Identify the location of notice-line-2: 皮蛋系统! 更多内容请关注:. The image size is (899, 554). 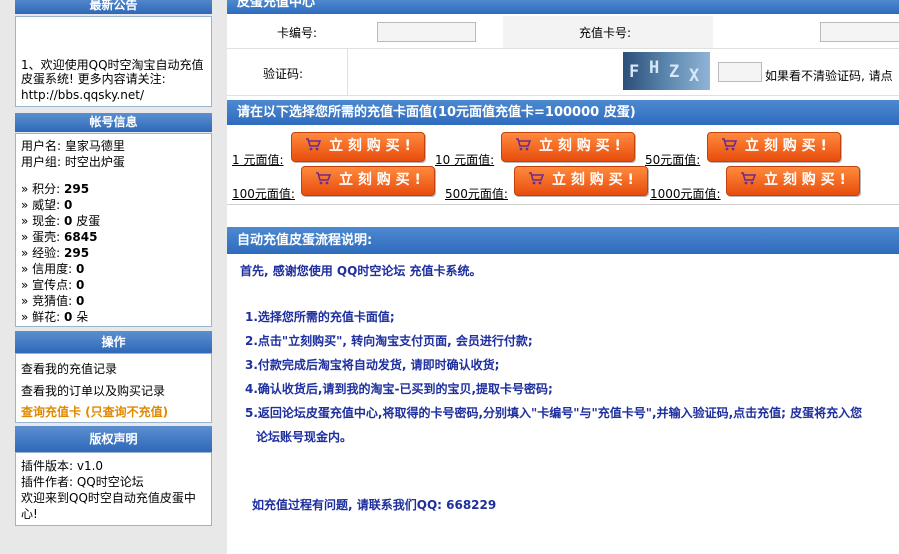
(93, 79).